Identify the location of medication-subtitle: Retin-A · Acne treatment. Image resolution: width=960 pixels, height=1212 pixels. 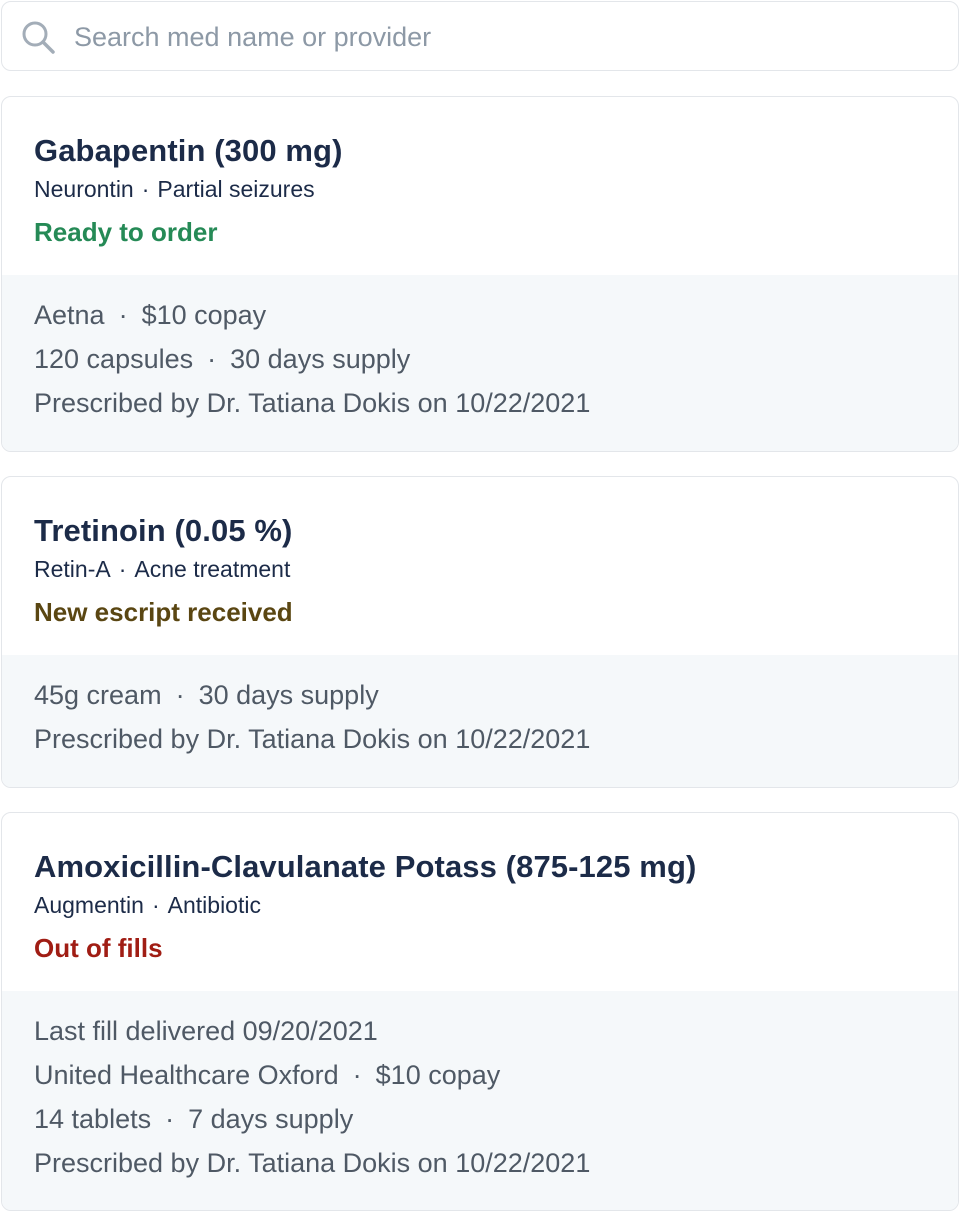
(496, 569).